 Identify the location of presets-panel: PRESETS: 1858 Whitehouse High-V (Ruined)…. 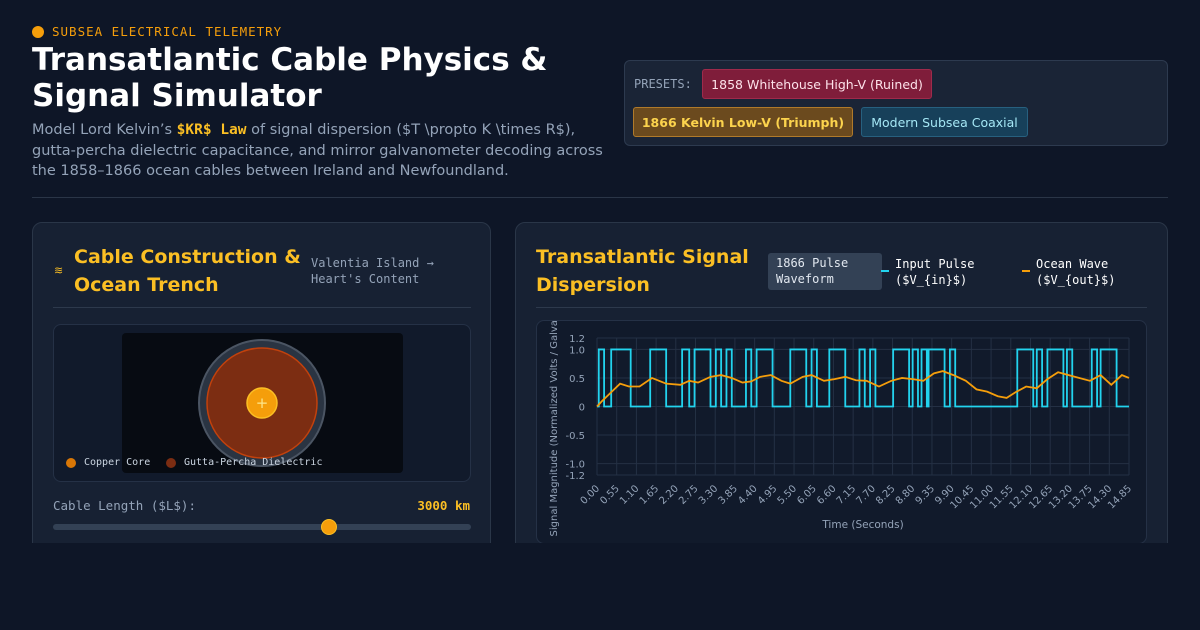
(896, 103).